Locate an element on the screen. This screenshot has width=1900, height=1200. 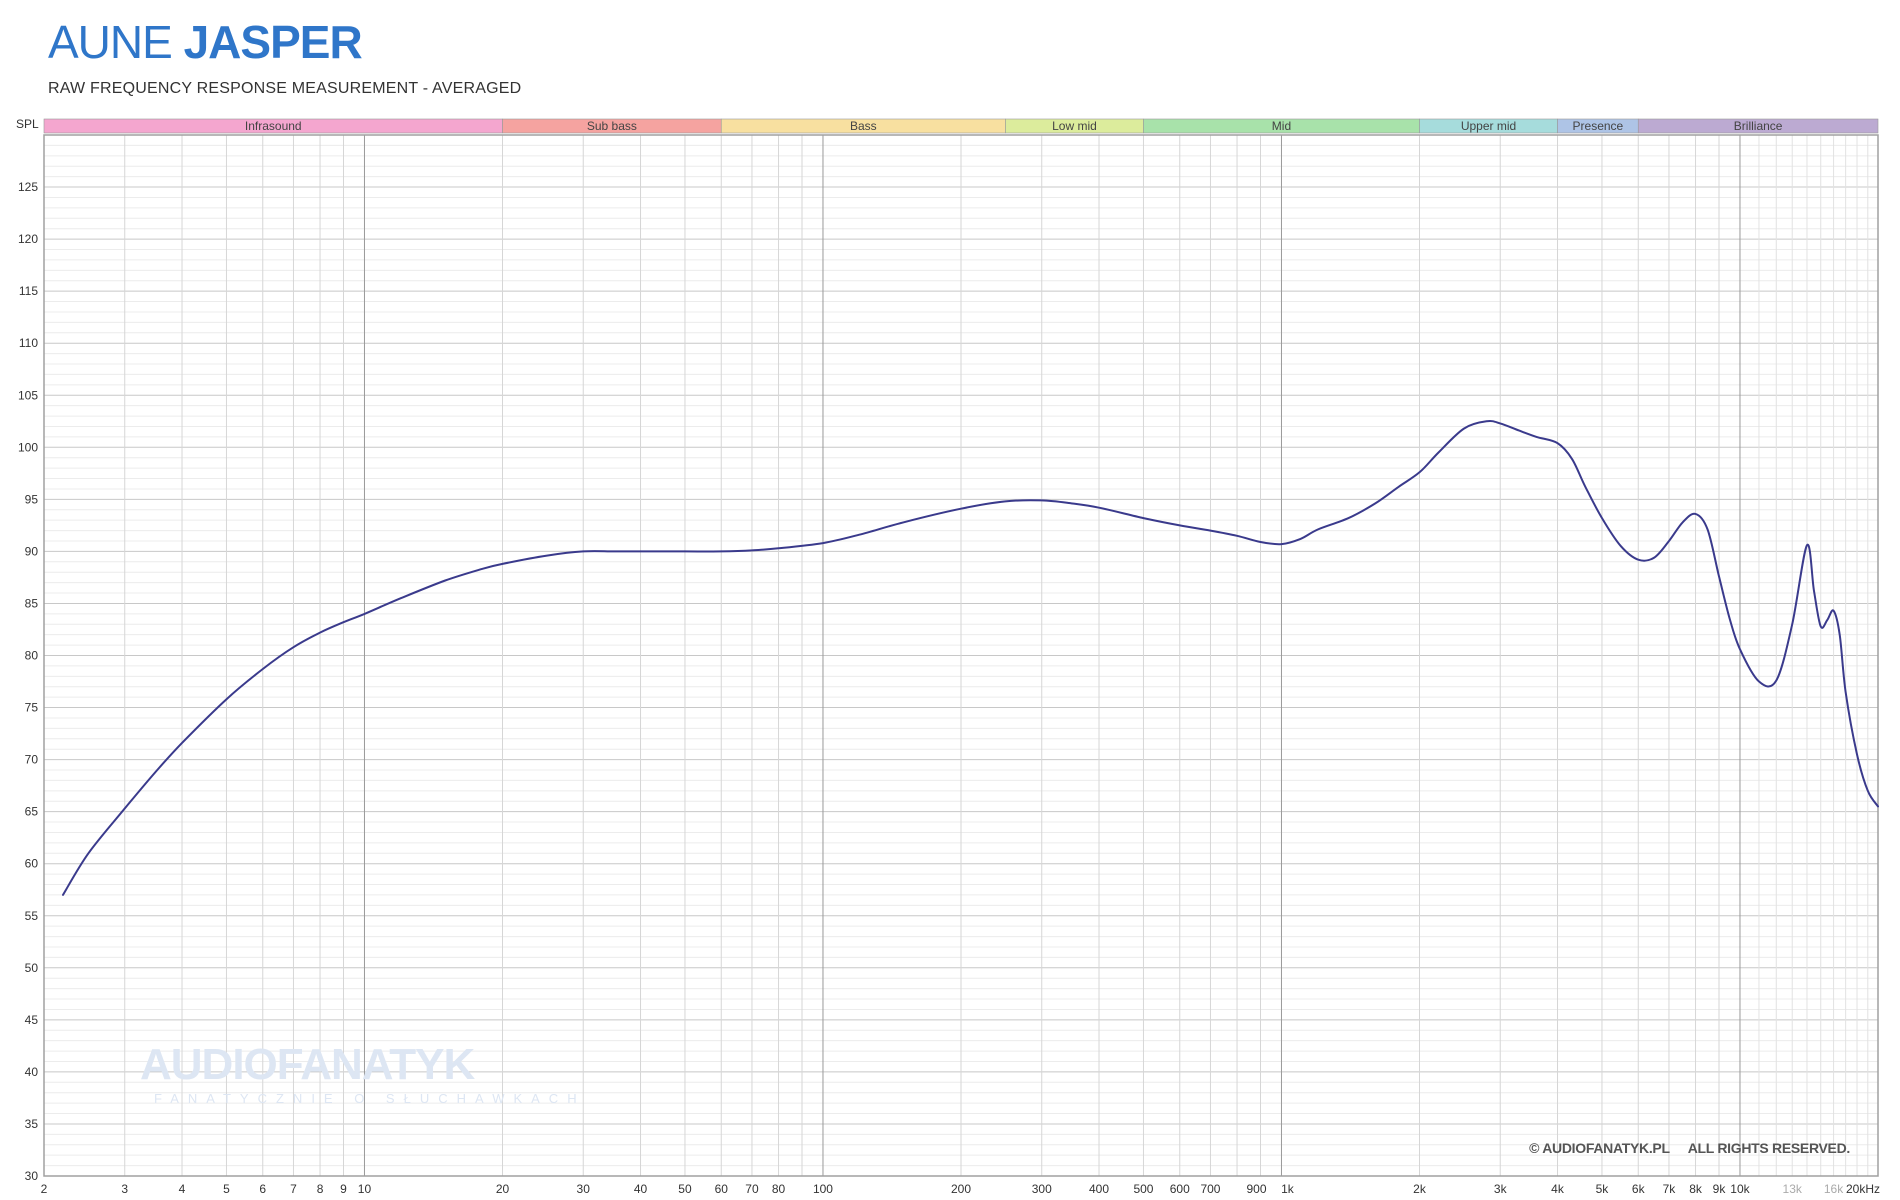
x-tick-label: 4k is located at coordinates (1558, 1189).